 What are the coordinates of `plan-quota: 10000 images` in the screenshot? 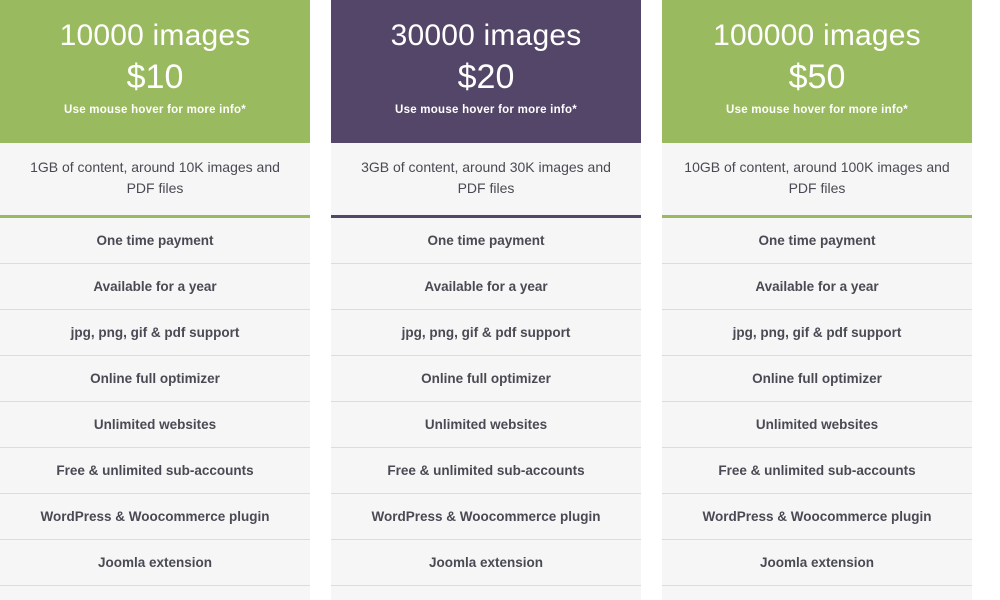 It's located at (155, 35).